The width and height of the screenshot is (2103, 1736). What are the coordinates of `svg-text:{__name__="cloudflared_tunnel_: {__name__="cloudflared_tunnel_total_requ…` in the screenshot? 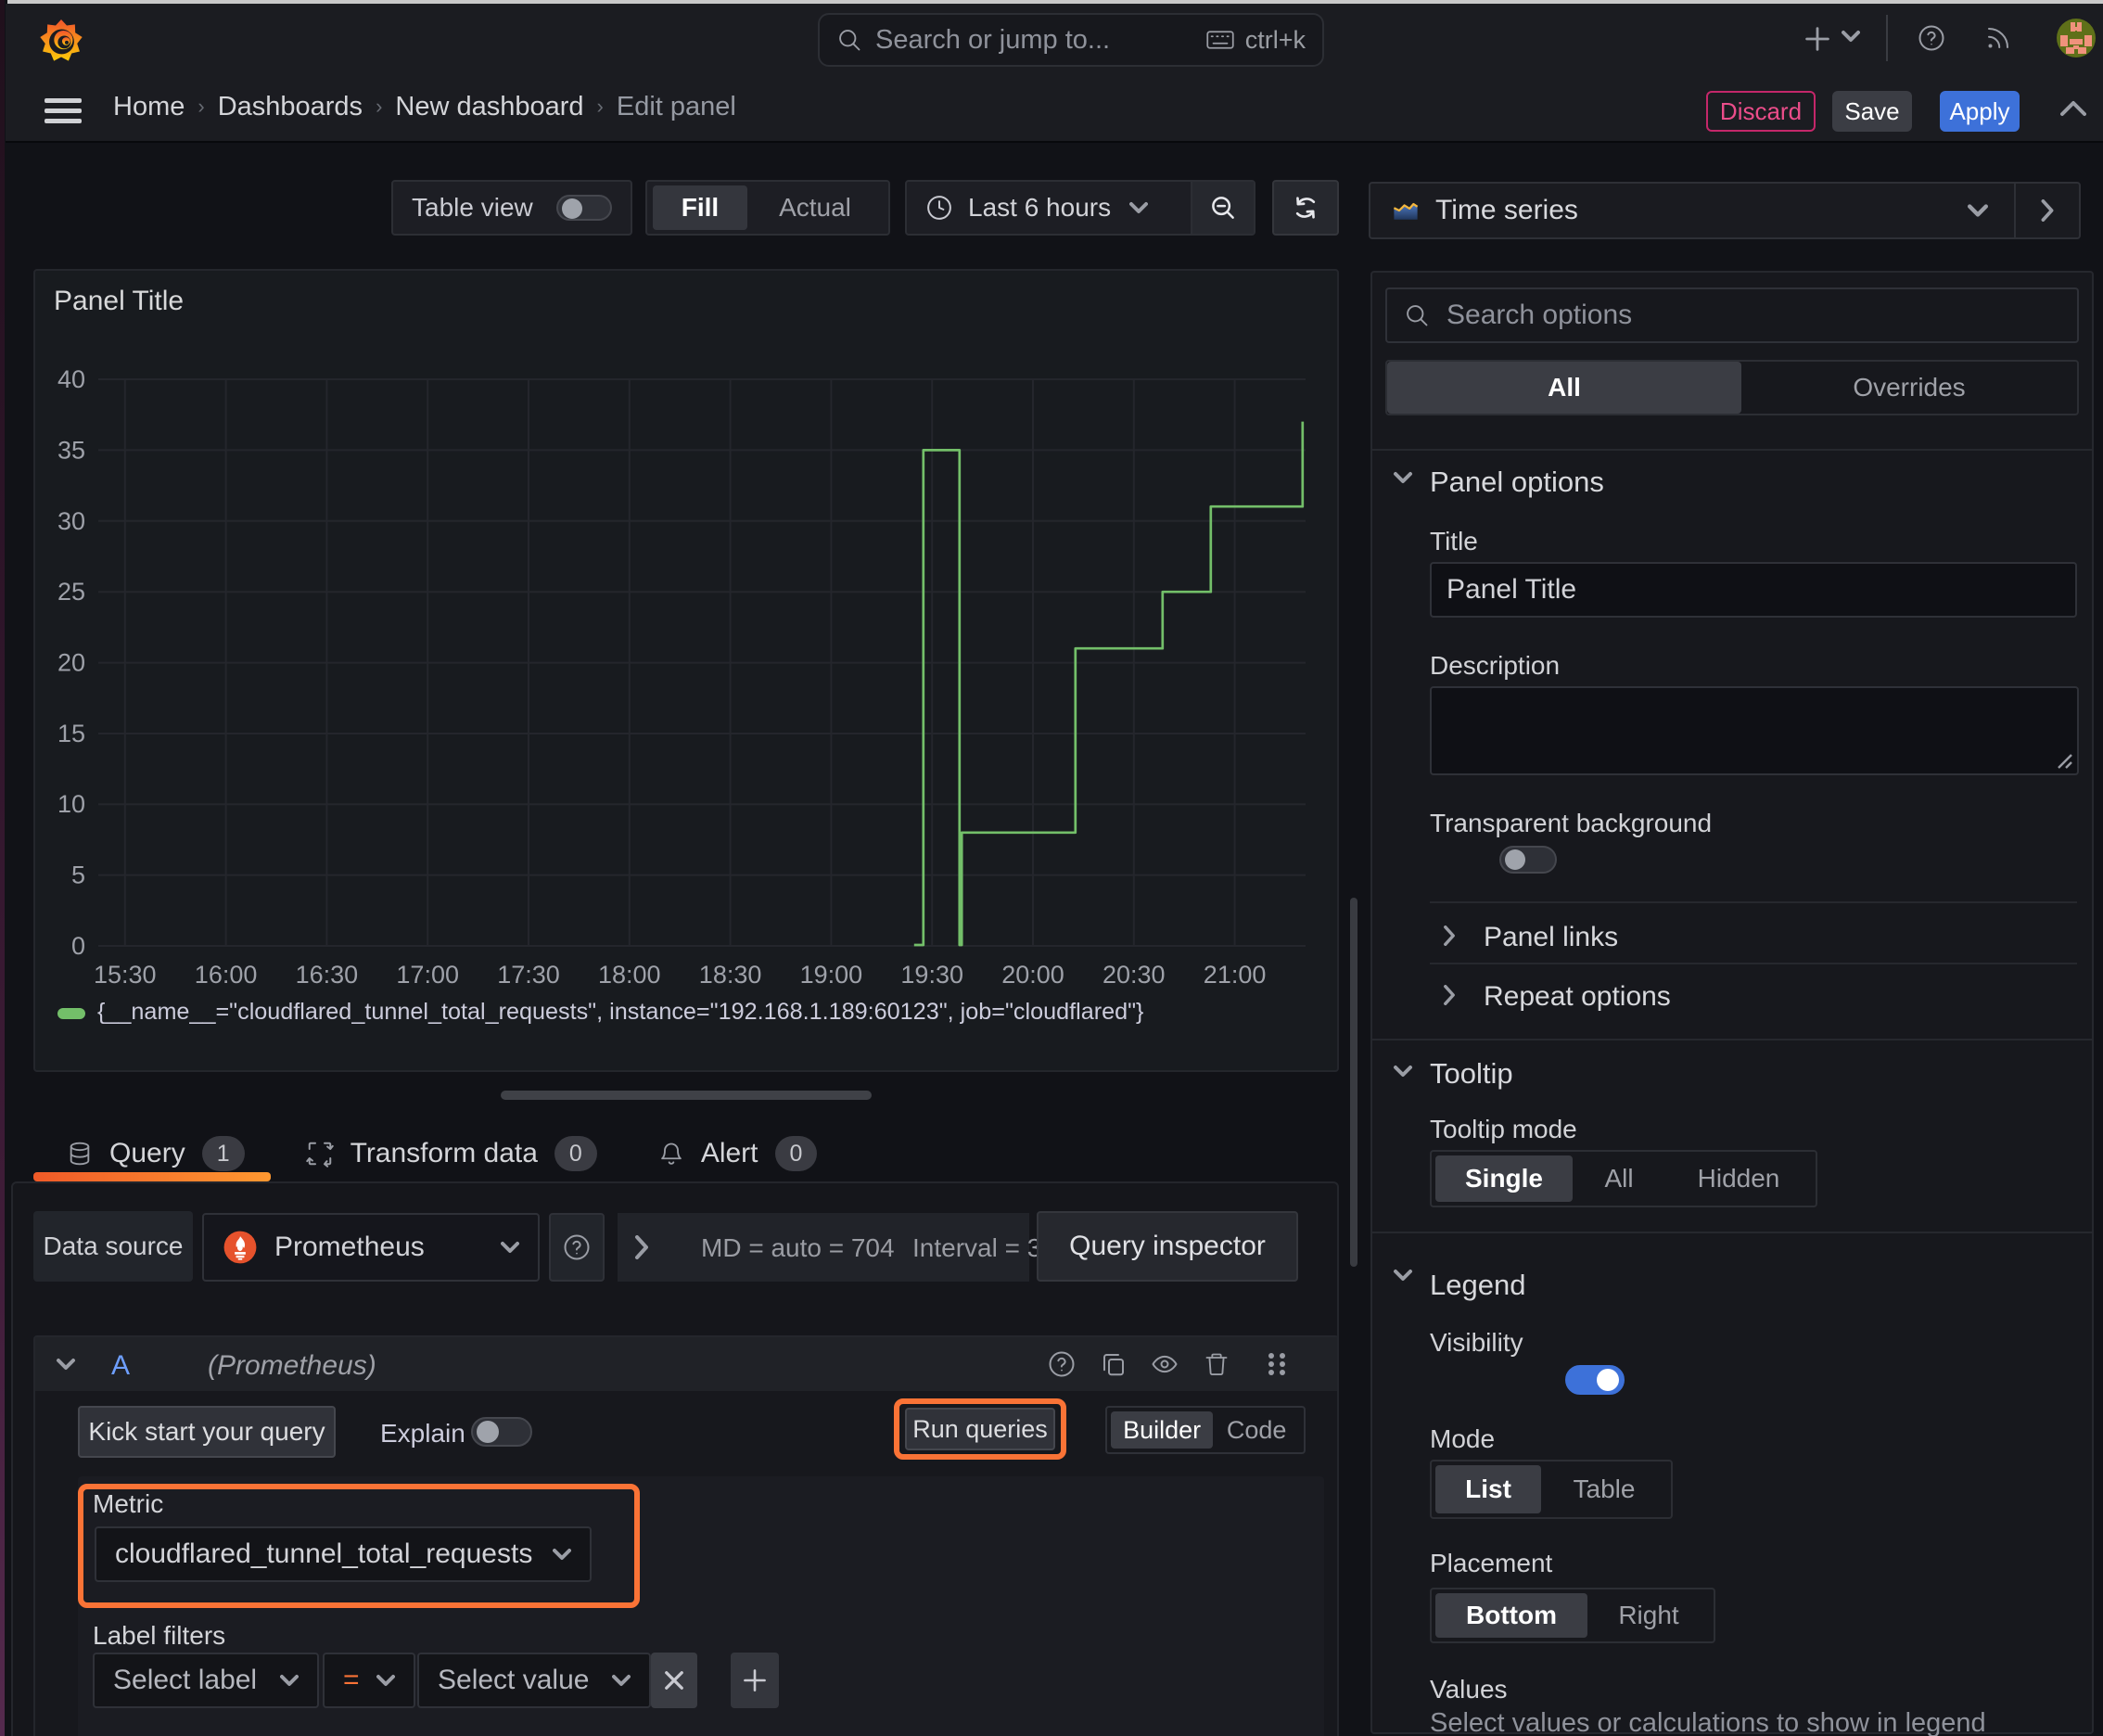 It's located at (620, 1012).